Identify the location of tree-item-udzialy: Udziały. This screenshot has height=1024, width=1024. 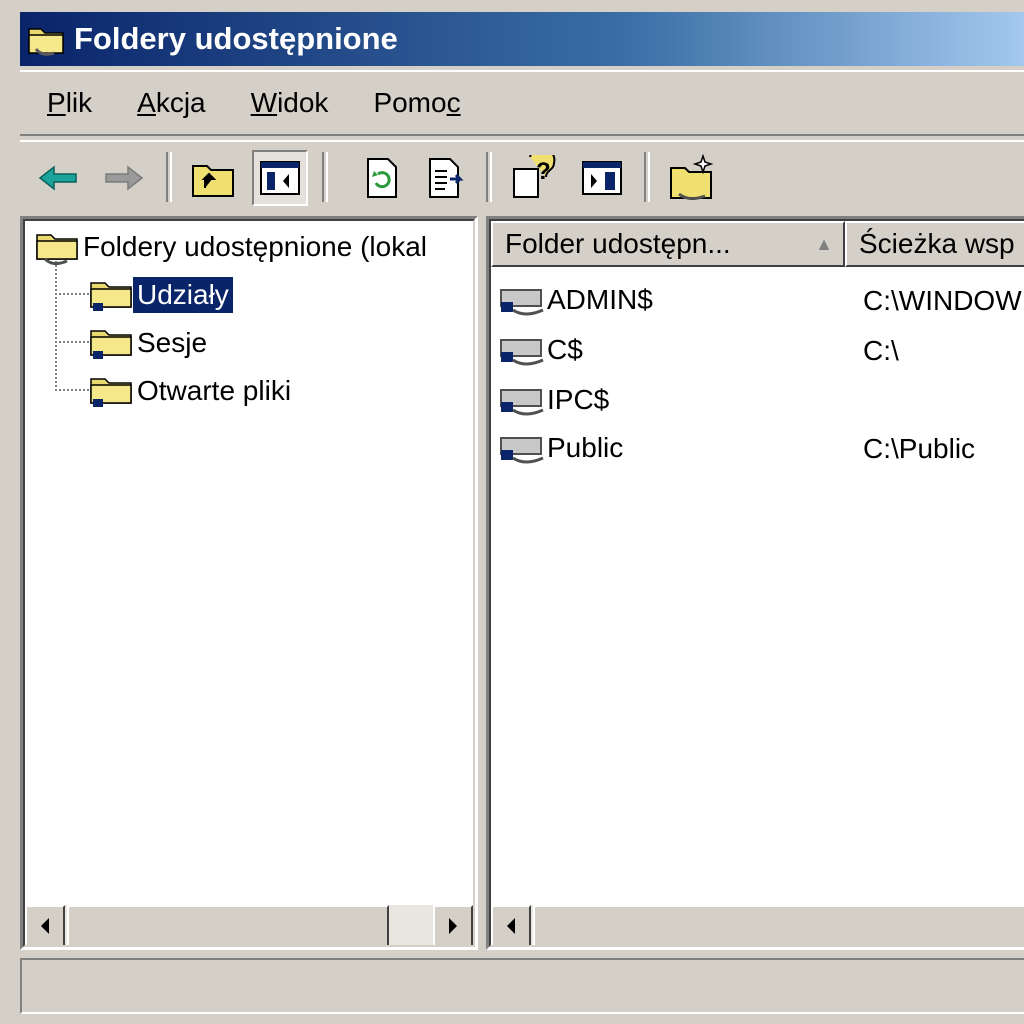
(161, 295).